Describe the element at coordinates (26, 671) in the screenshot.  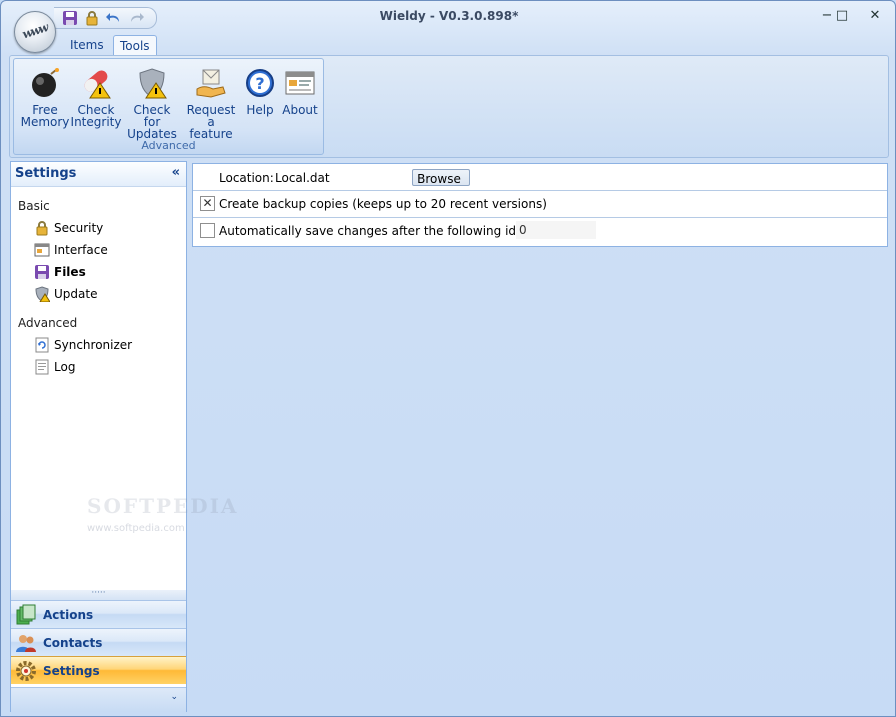
I see `settings-gear-icon` at that location.